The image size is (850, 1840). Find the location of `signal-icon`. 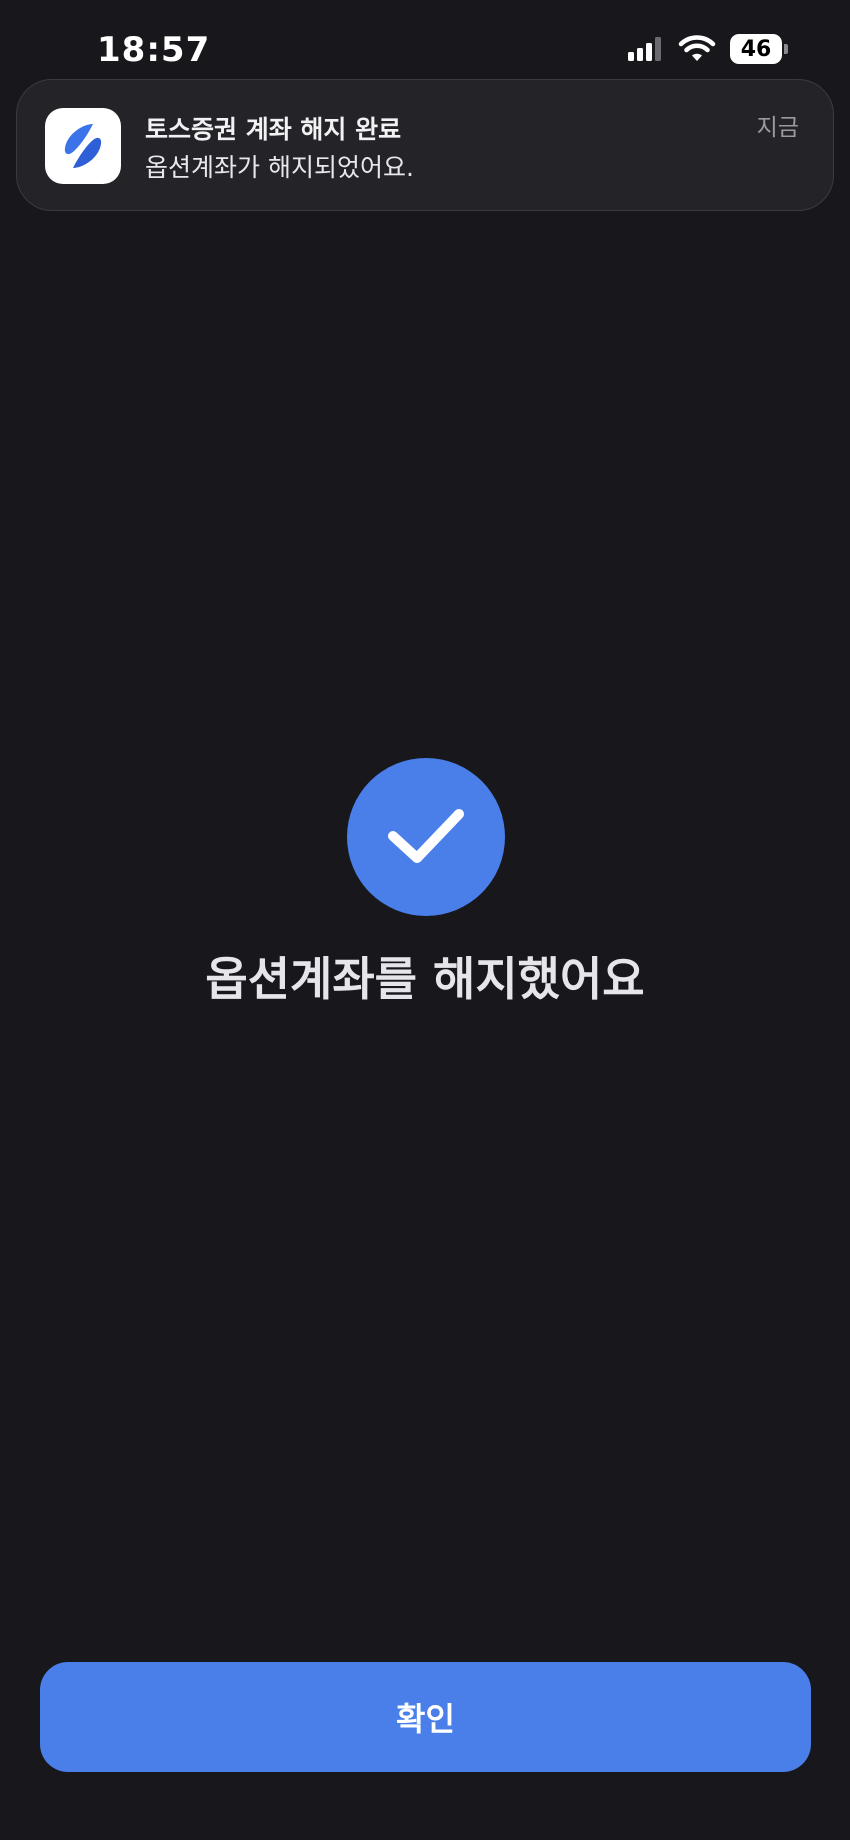

signal-icon is located at coordinates (644, 49).